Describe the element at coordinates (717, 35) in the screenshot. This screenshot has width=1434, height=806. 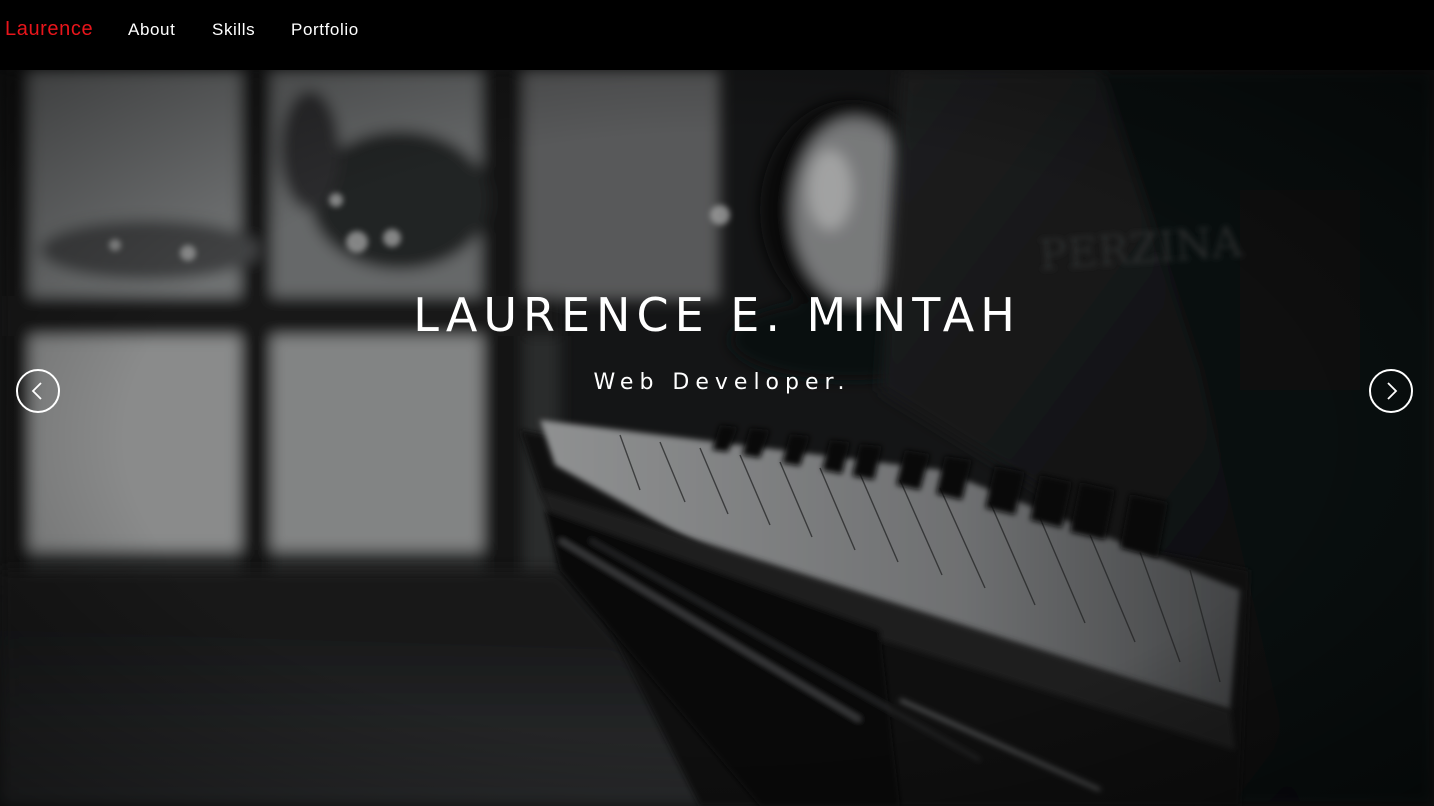
I see `navbar: Laurence About Skills Portfolio` at that location.